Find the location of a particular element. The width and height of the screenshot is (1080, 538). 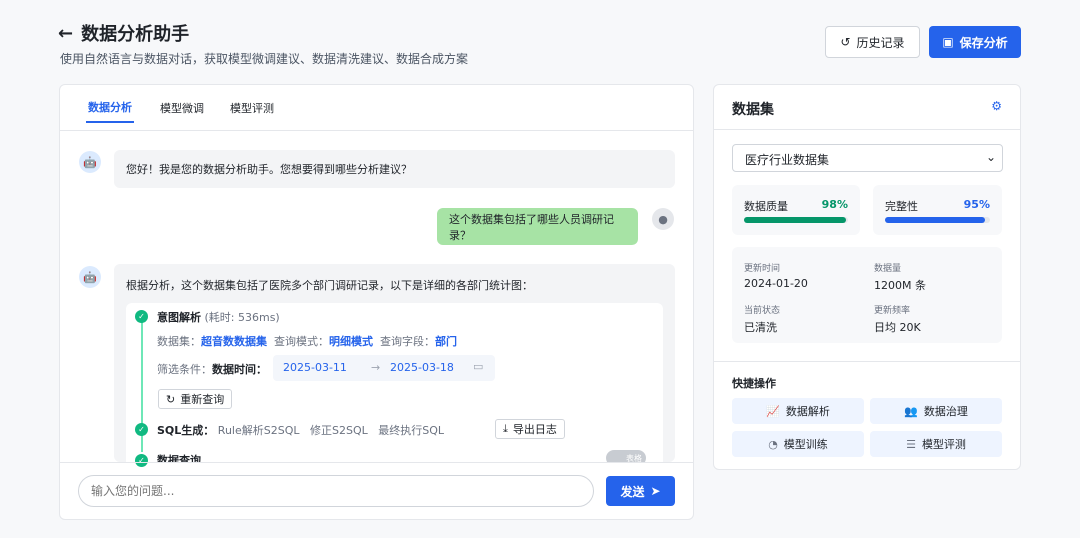

quick-data-parse-button: 📈 数据解析 is located at coordinates (798, 411).